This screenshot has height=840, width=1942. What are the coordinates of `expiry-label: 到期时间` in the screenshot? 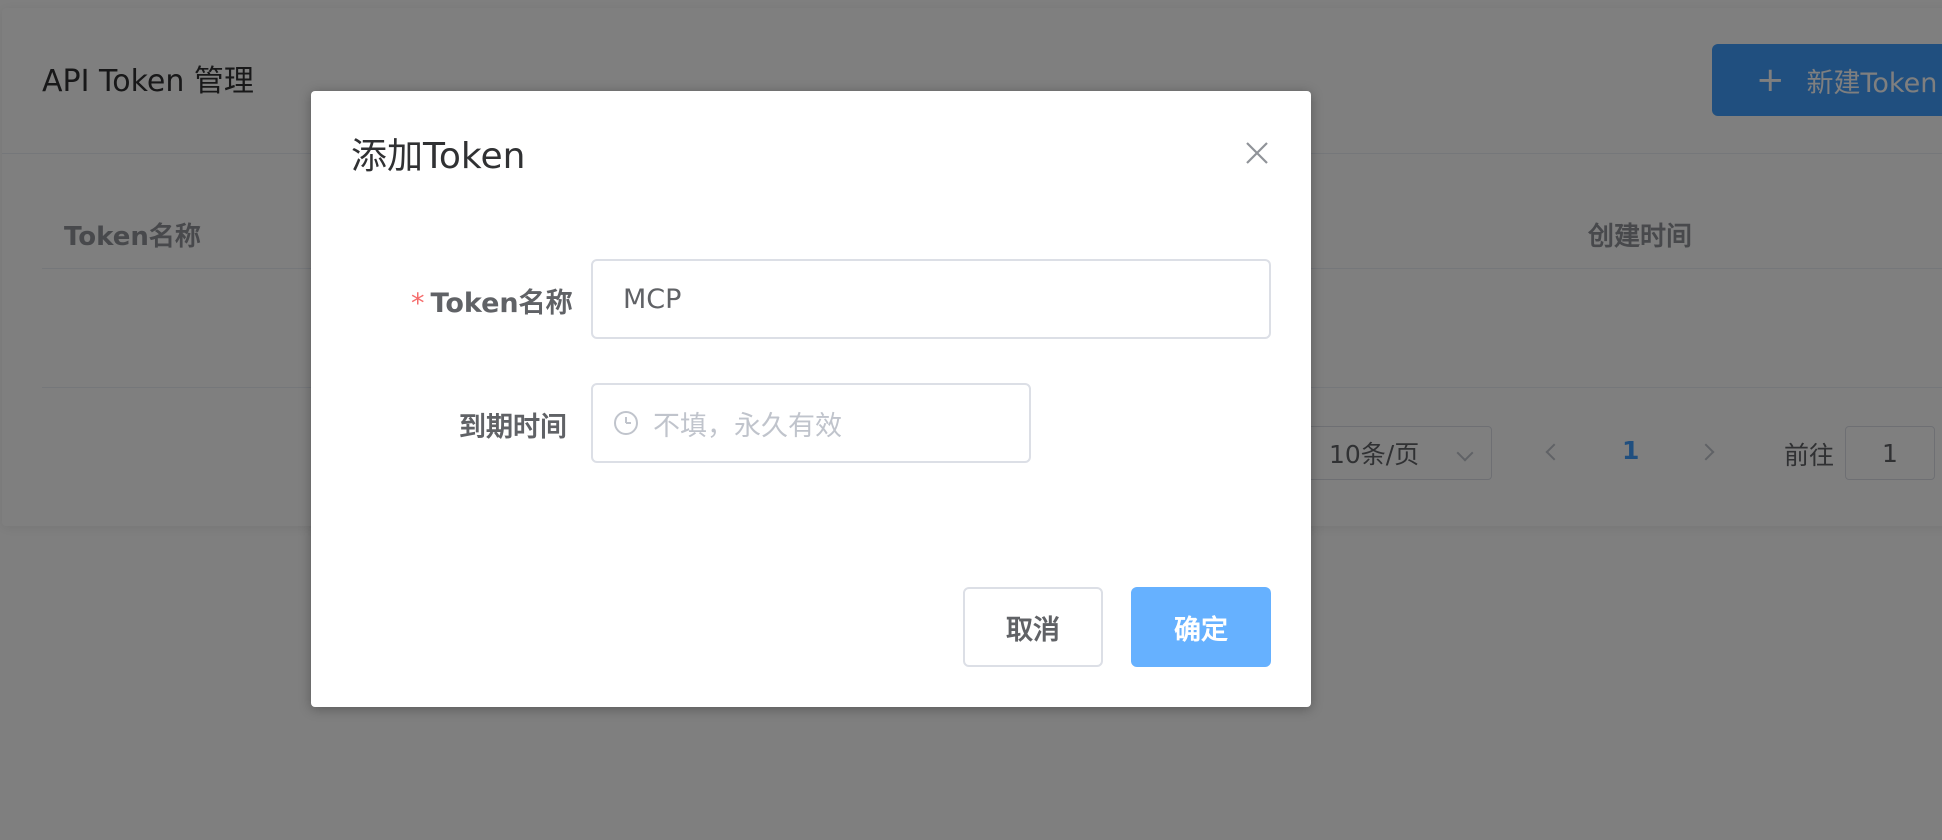 It's located at (513, 427).